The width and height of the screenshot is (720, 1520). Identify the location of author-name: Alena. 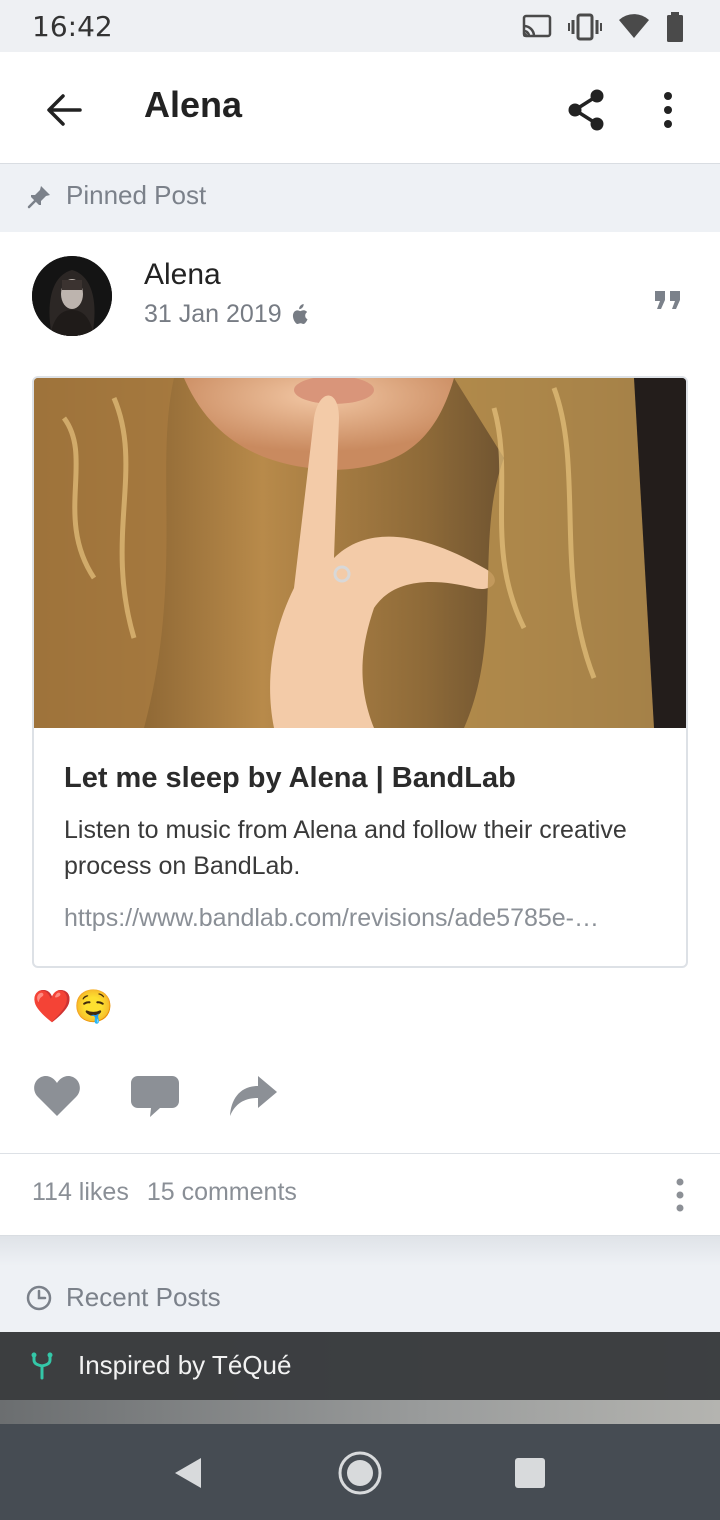
(182, 275).